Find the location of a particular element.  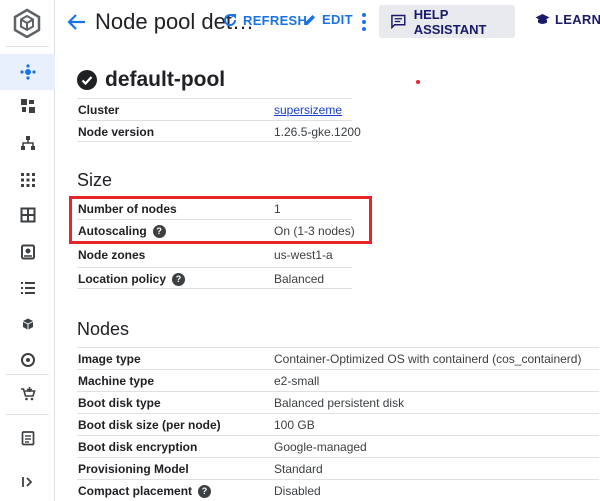

node-version-row: Node version 1.26.5-gke.1200 is located at coordinates (219, 131).